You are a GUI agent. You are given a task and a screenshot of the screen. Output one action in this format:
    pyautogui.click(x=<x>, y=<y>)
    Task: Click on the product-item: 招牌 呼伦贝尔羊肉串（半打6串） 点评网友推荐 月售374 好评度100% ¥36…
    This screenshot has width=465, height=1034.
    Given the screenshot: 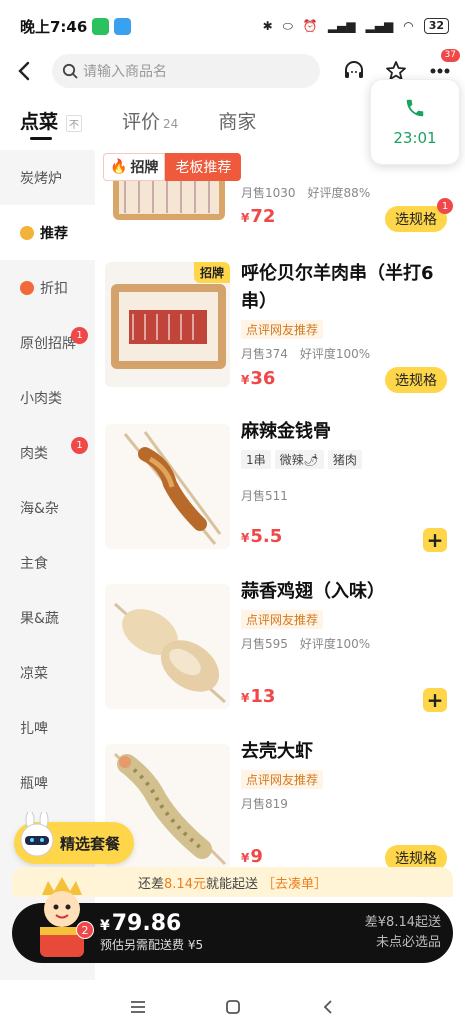 What is the action you would take?
    pyautogui.click(x=280, y=330)
    